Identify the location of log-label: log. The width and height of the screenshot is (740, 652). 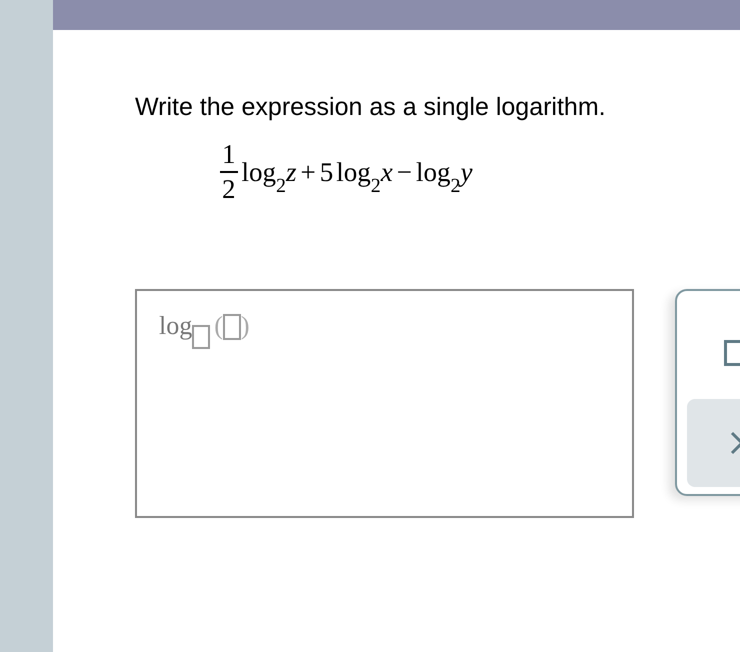
(175, 325).